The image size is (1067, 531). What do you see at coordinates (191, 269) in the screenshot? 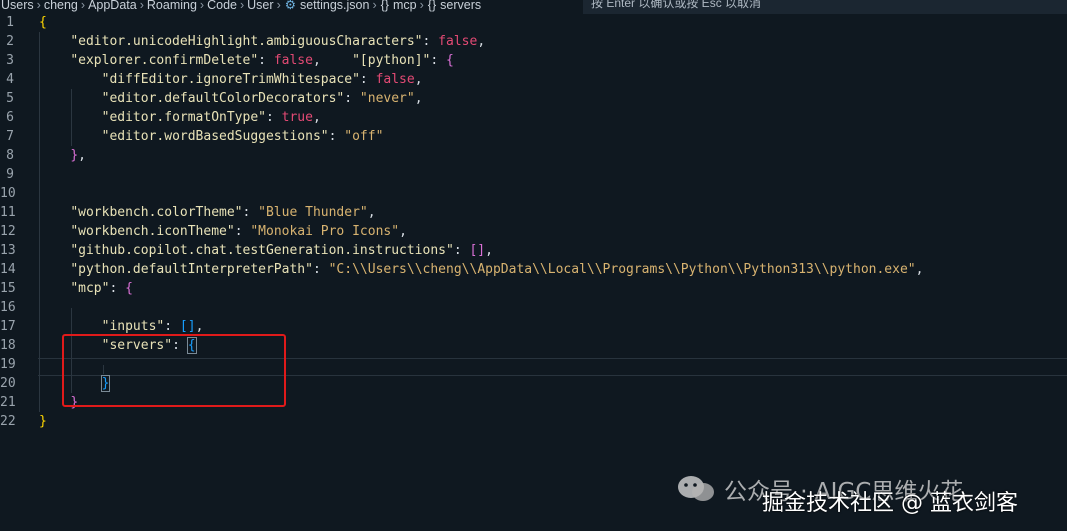
I see `token-key: "python.defaultInterpreterPath"` at bounding box center [191, 269].